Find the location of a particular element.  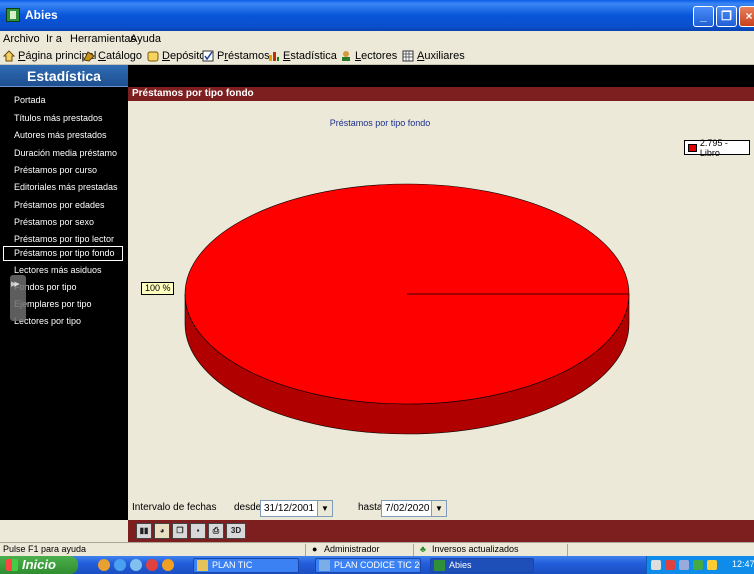

toolbar-prestamos: Pr éstamos is located at coordinates (236, 56).